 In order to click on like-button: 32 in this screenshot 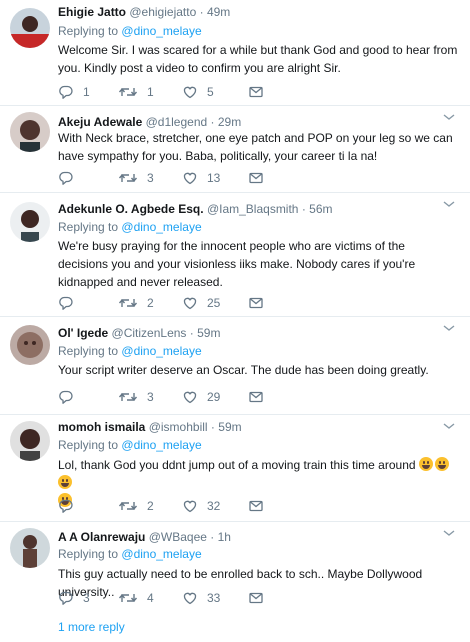, I will do `click(201, 506)`.